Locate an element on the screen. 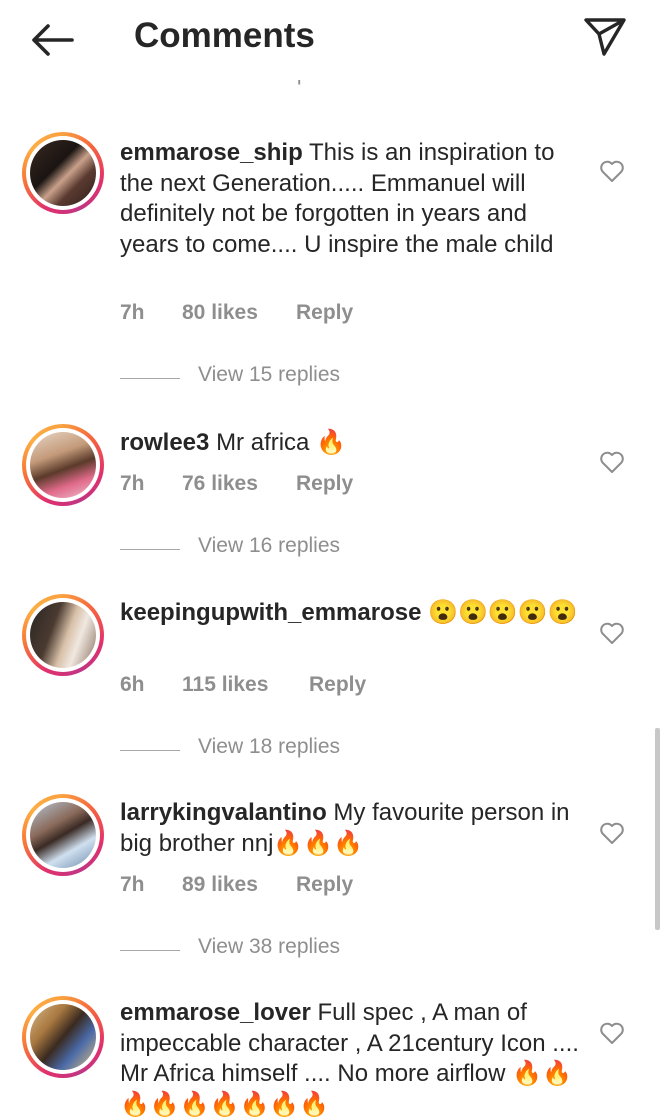 The height and width of the screenshot is (1120, 664). back-button is located at coordinates (52, 40).